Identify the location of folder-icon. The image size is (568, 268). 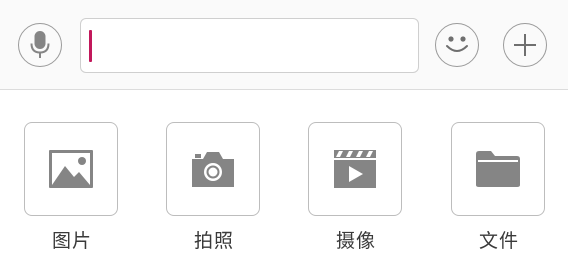
(498, 169).